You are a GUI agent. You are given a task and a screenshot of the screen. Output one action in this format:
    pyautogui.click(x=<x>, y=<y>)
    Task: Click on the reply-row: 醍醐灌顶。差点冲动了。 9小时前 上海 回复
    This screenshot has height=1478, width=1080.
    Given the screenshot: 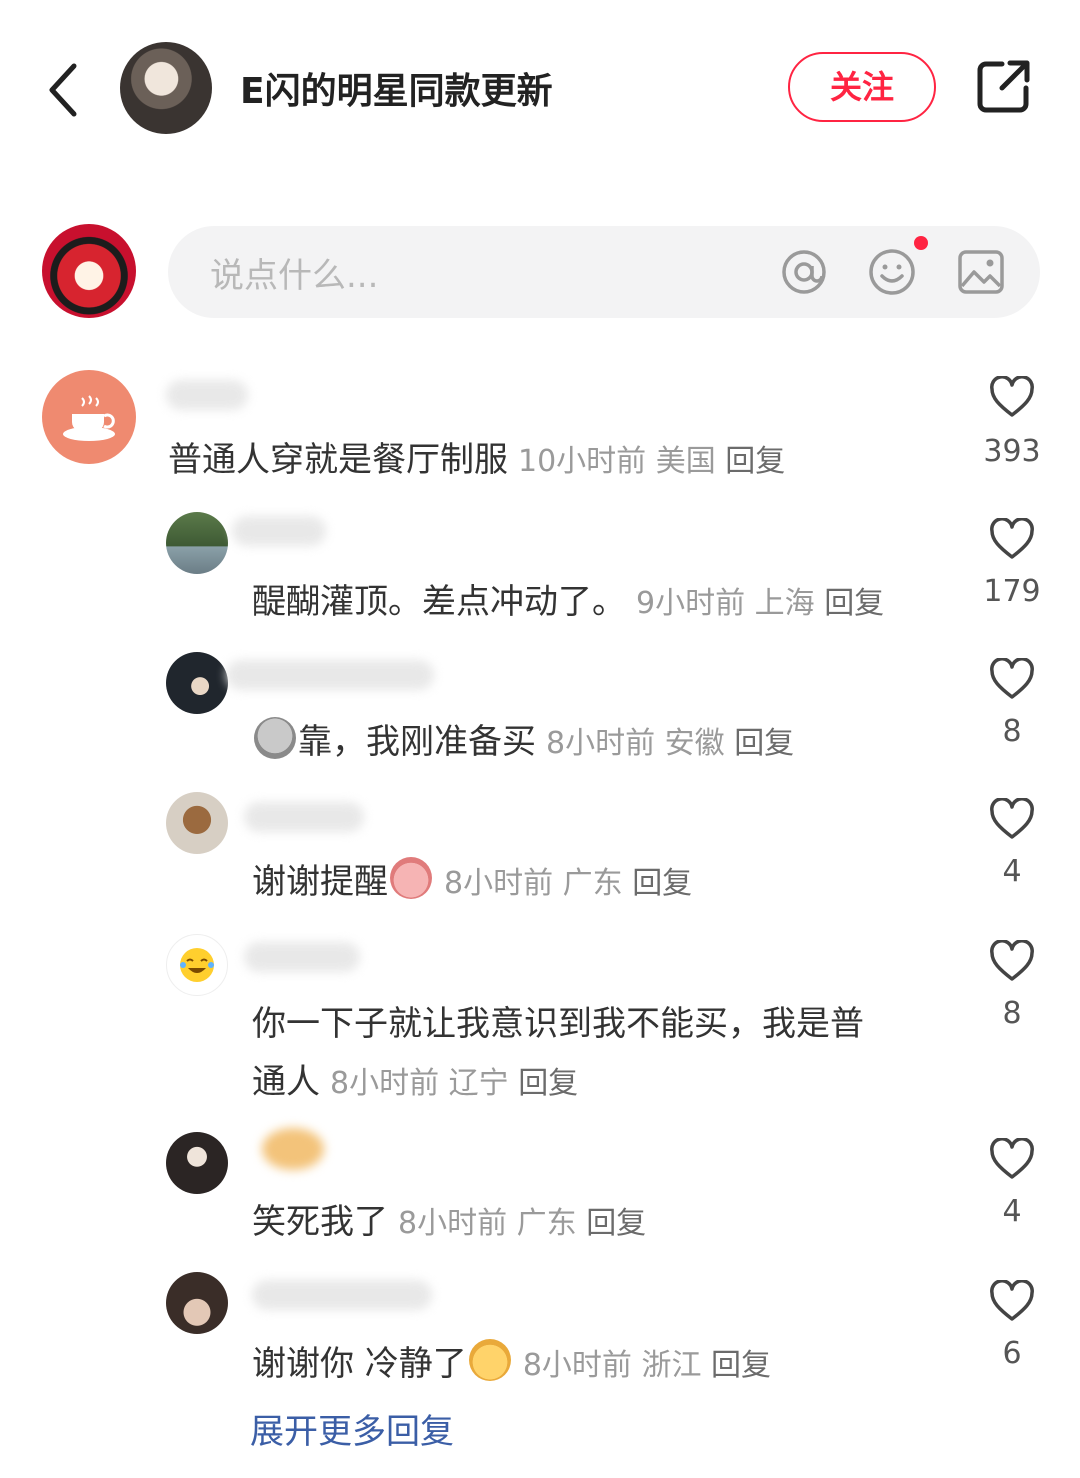 What is the action you would take?
    pyautogui.click(x=568, y=598)
    